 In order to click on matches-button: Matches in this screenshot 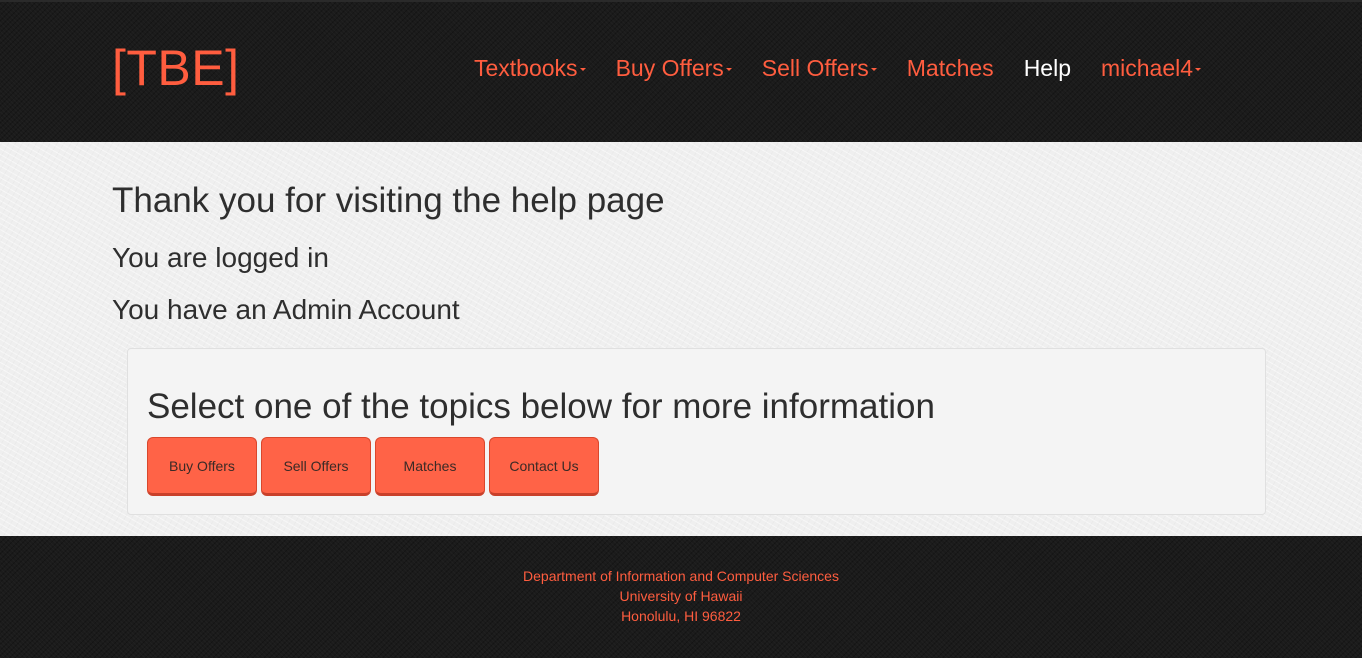, I will do `click(430, 466)`.